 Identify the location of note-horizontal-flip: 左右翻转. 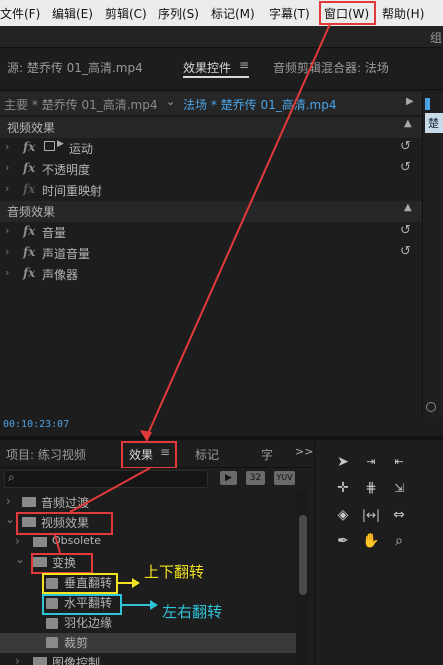
(192, 612).